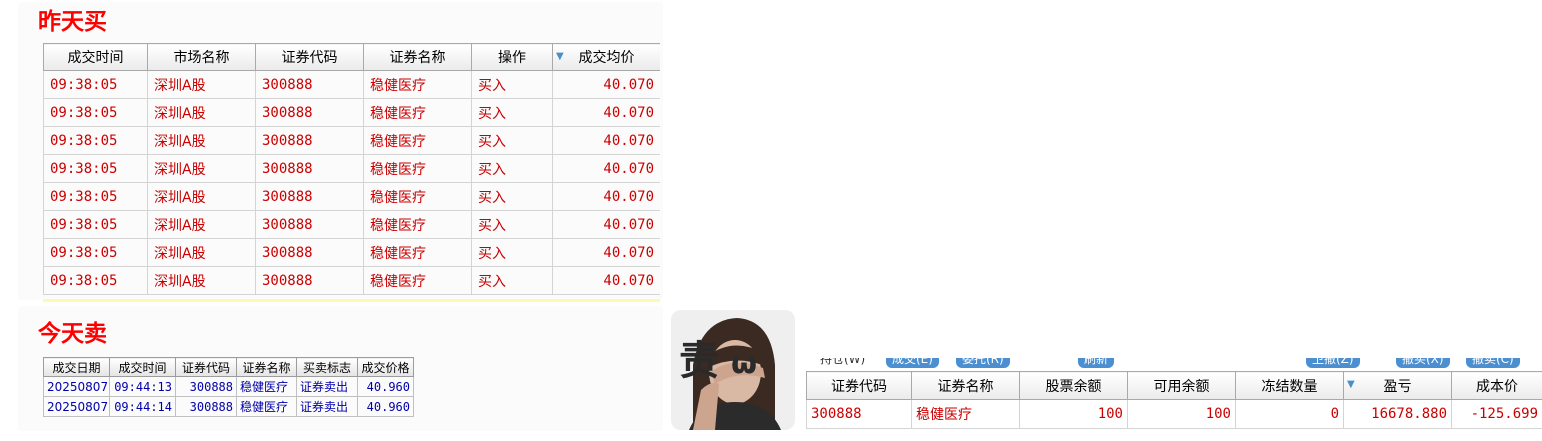 The width and height of the screenshot is (1542, 441). Describe the element at coordinates (983, 363) in the screenshot. I see `tab-orders: 委托(R)` at that location.